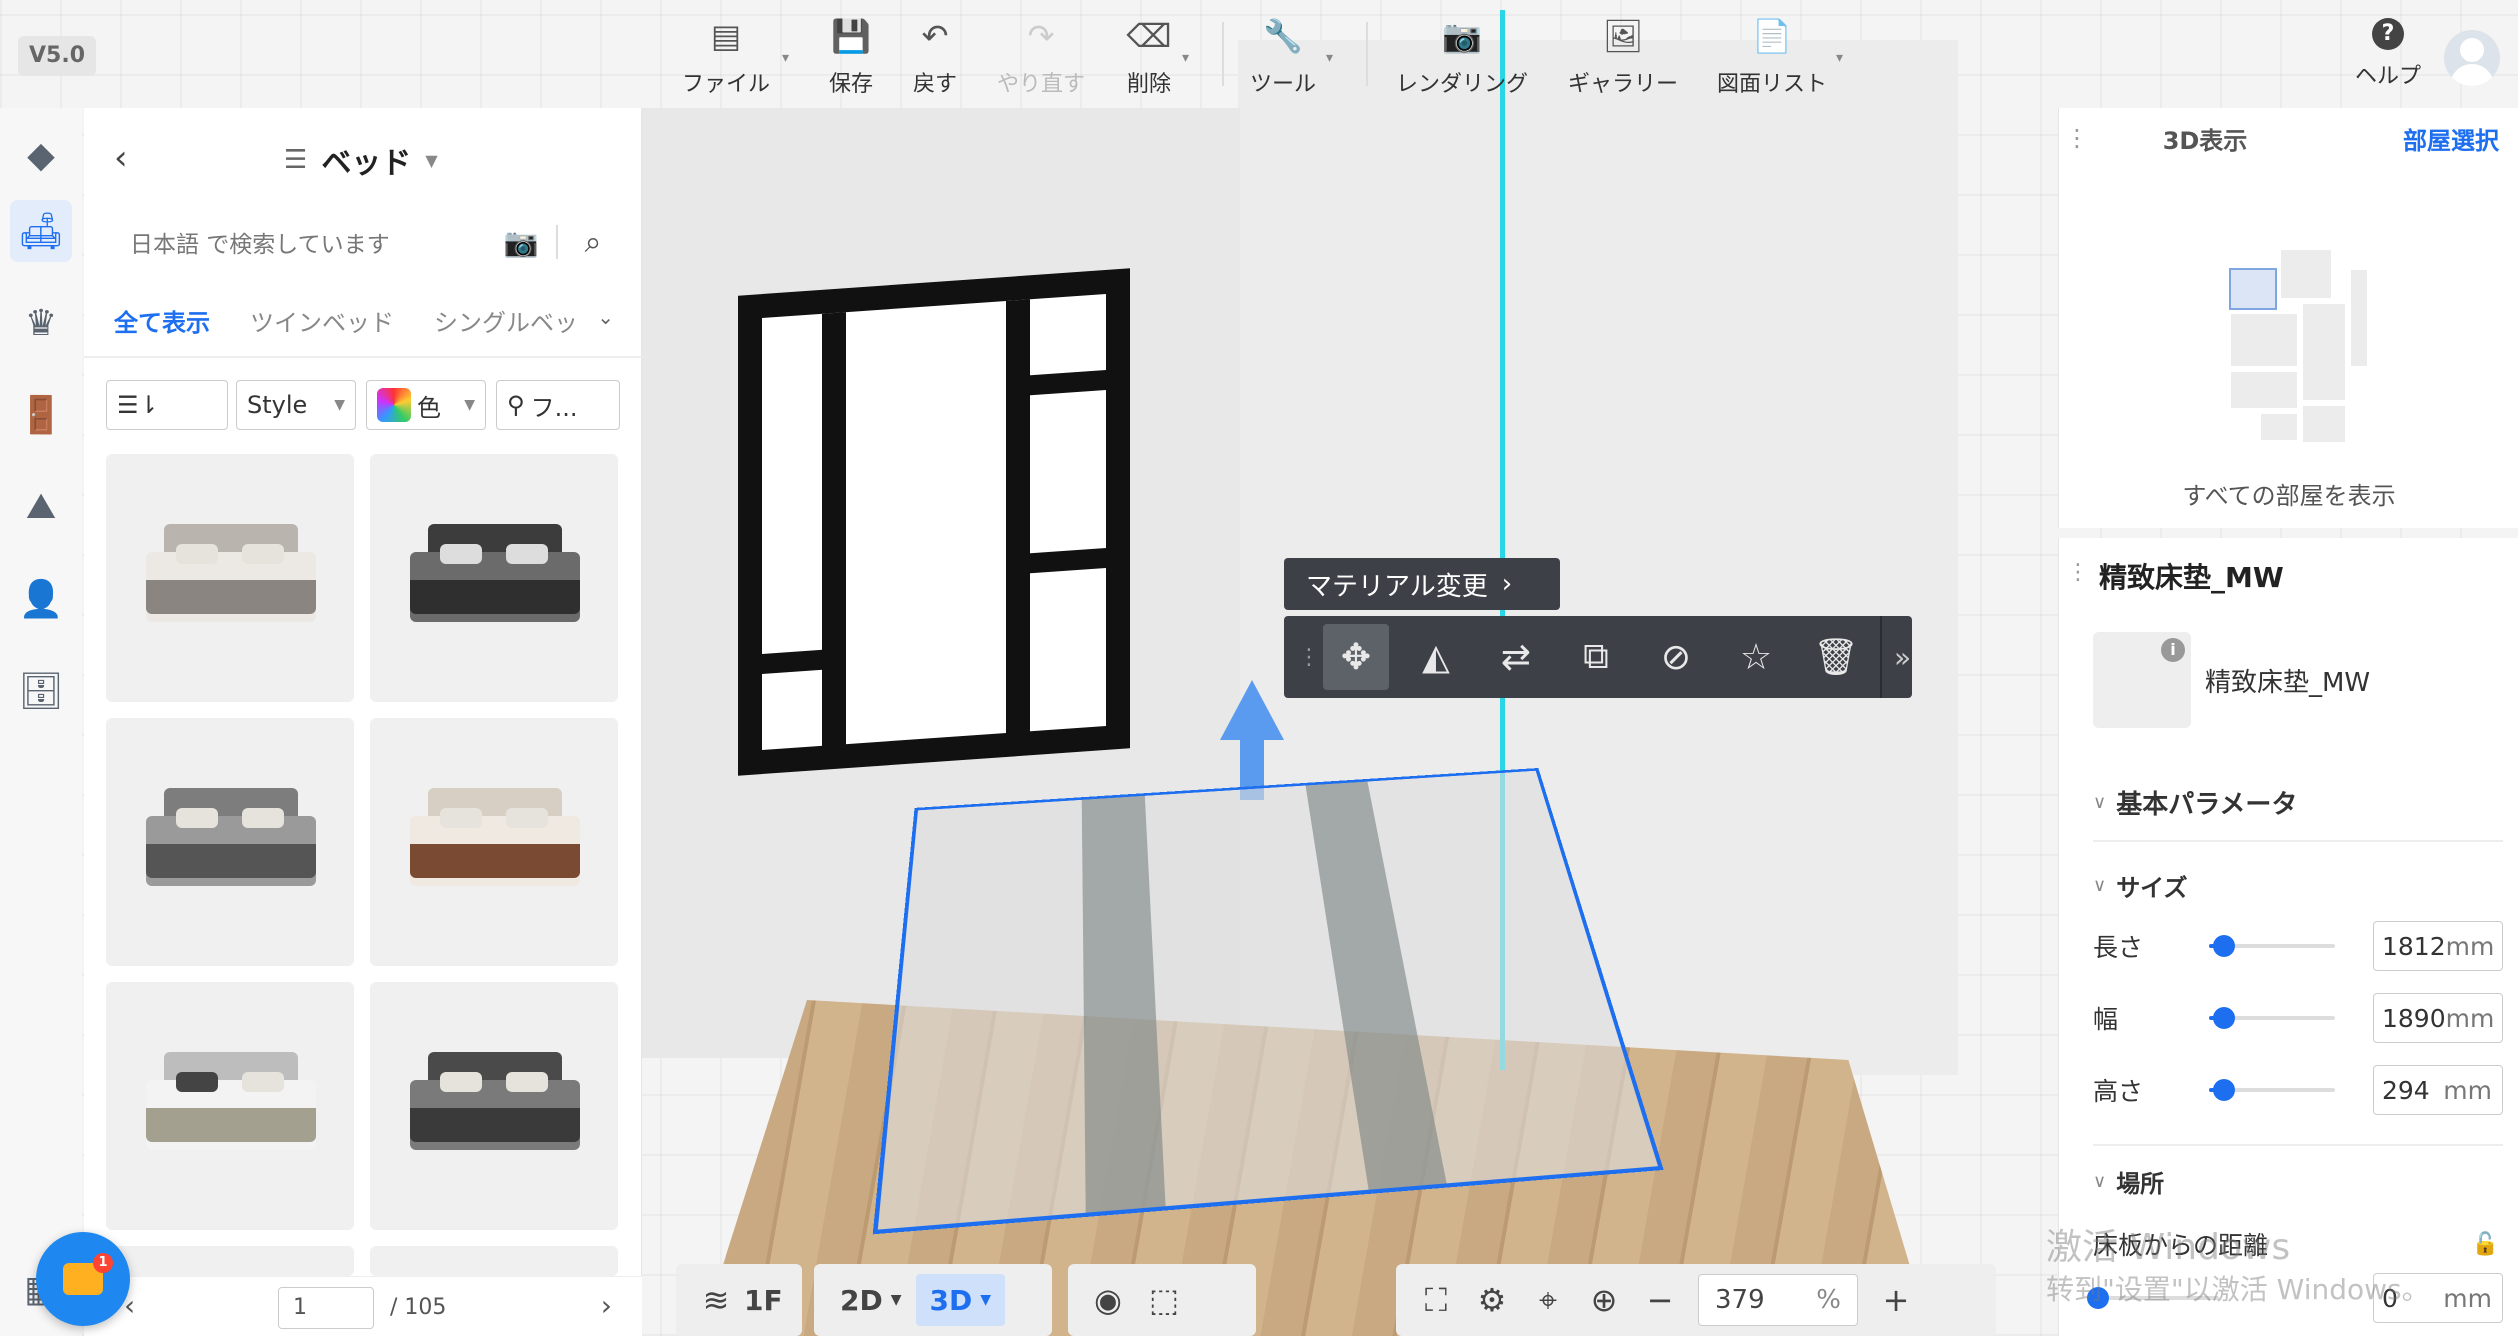 This screenshot has width=2518, height=1336. Describe the element at coordinates (1623, 58) in the screenshot. I see `gallery-button: 🖼 ギャラリー` at that location.